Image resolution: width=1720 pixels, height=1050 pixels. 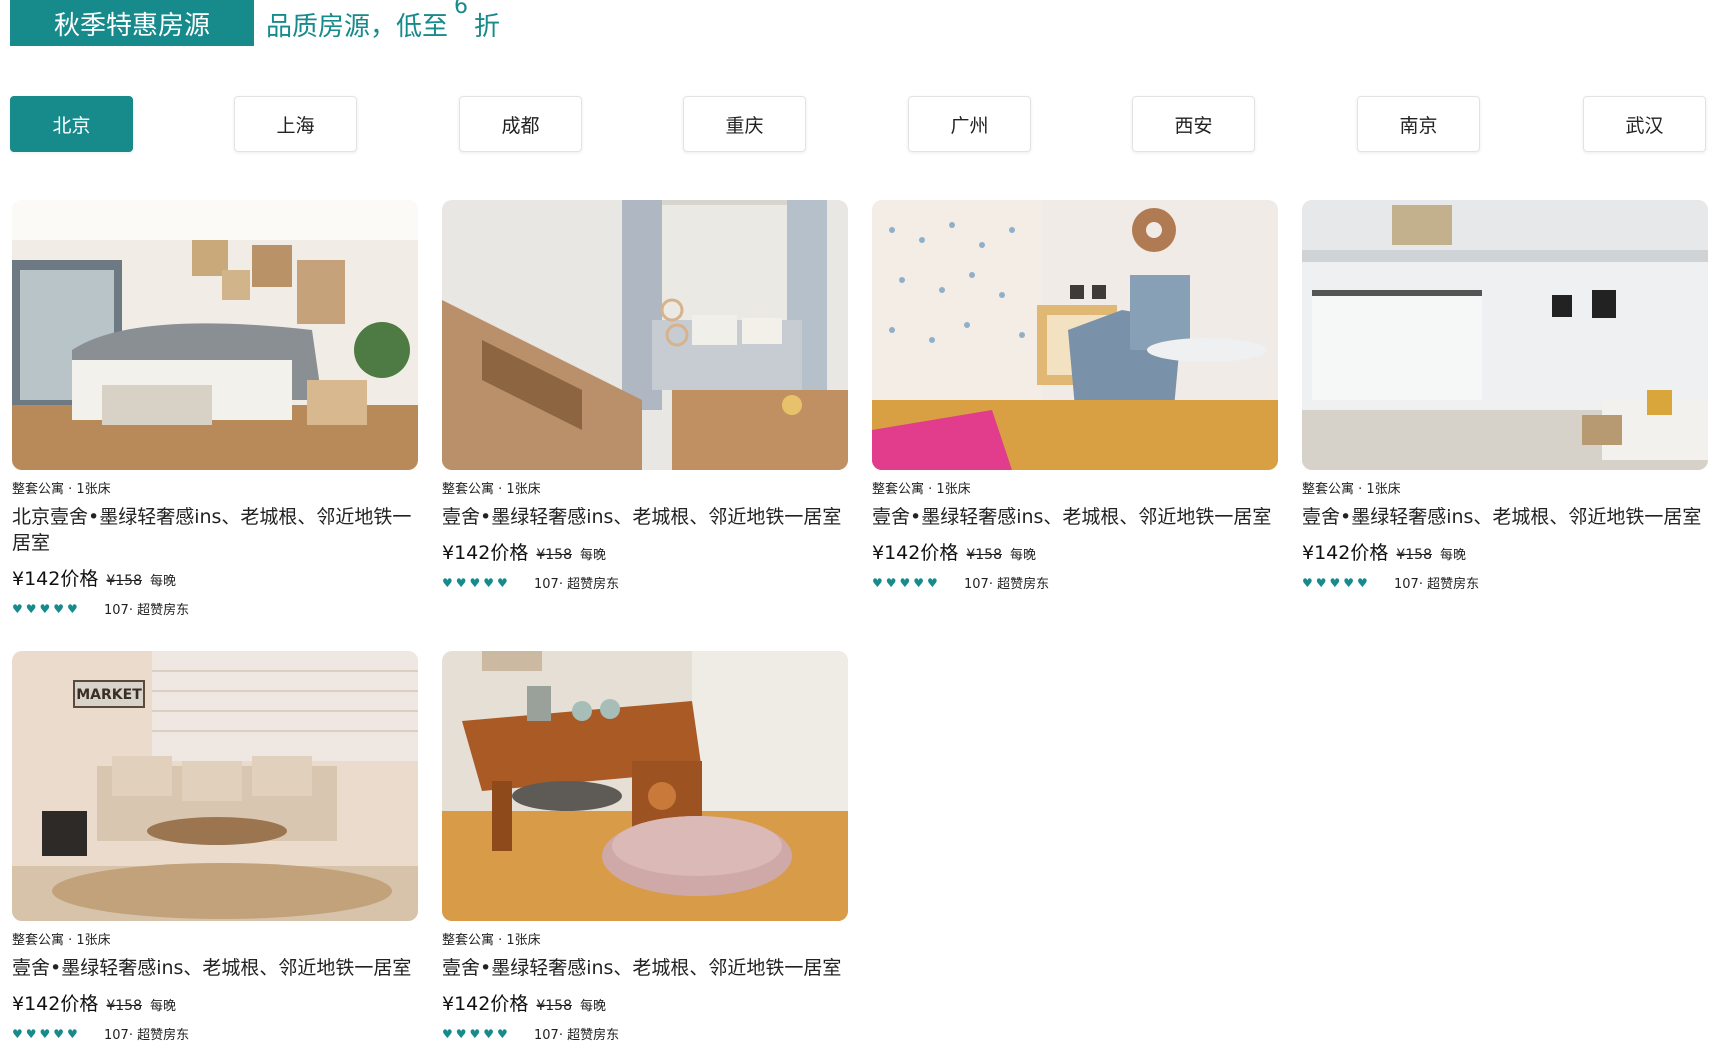 I want to click on tagline-discount: 6, so click(x=461, y=9).